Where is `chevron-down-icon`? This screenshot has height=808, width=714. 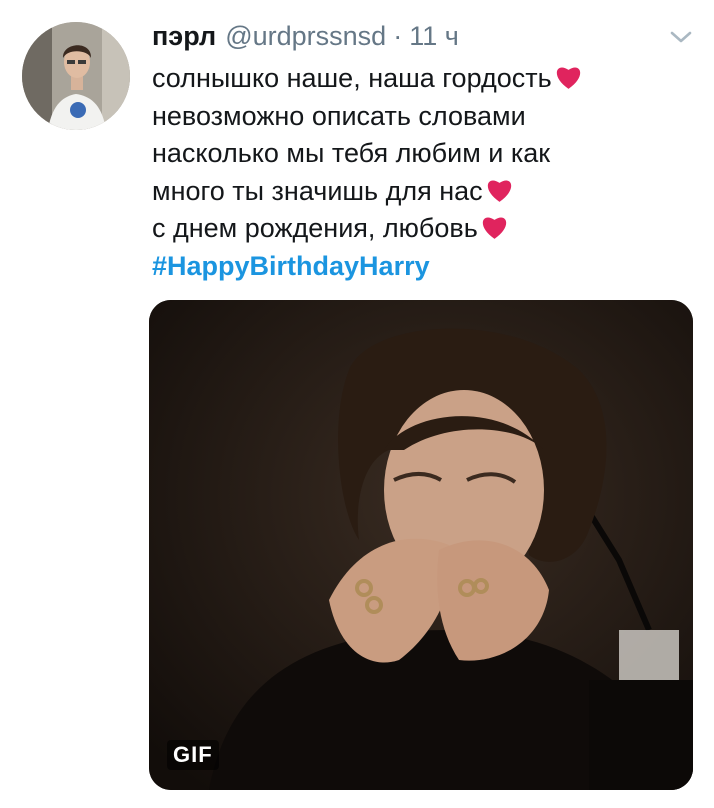
chevron-down-icon is located at coordinates (681, 37).